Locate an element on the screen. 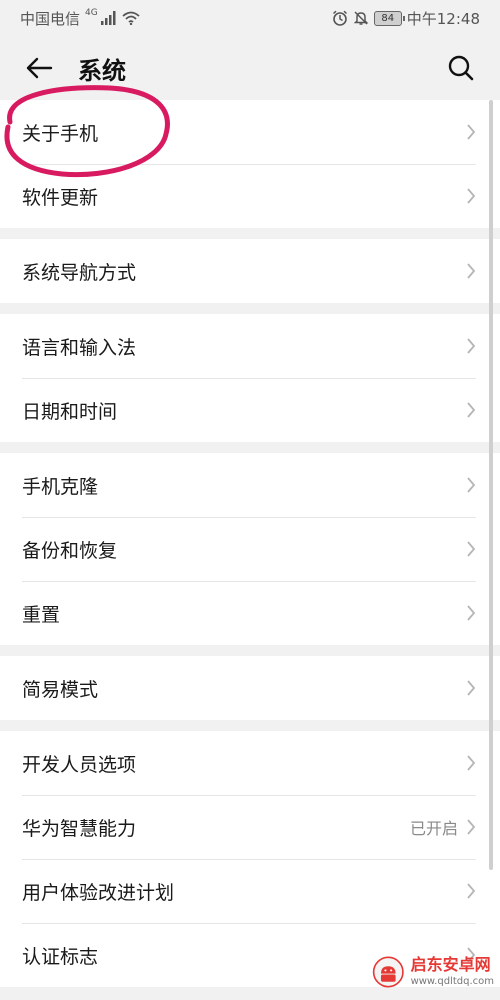 The height and width of the screenshot is (1000, 500). row-label: 重置 is located at coordinates (41, 614).